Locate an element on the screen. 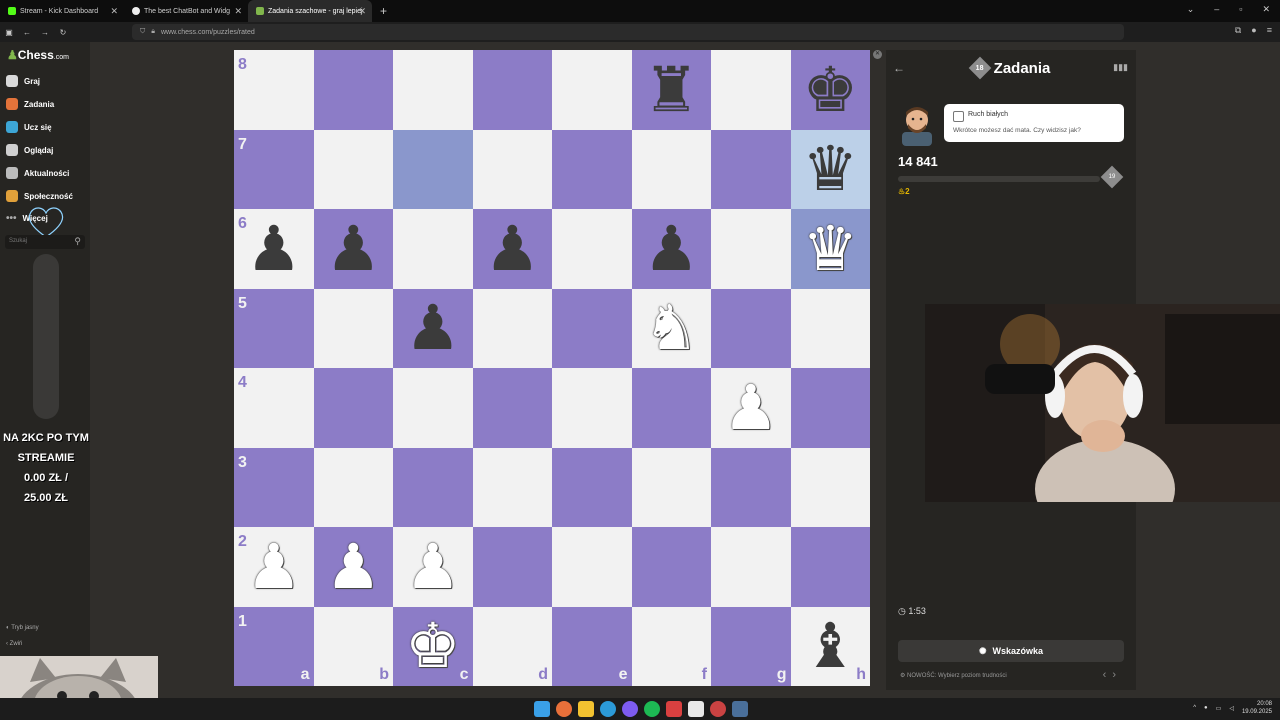 Image resolution: width=1280 pixels, height=720 pixels. square-c4 is located at coordinates (433, 408).